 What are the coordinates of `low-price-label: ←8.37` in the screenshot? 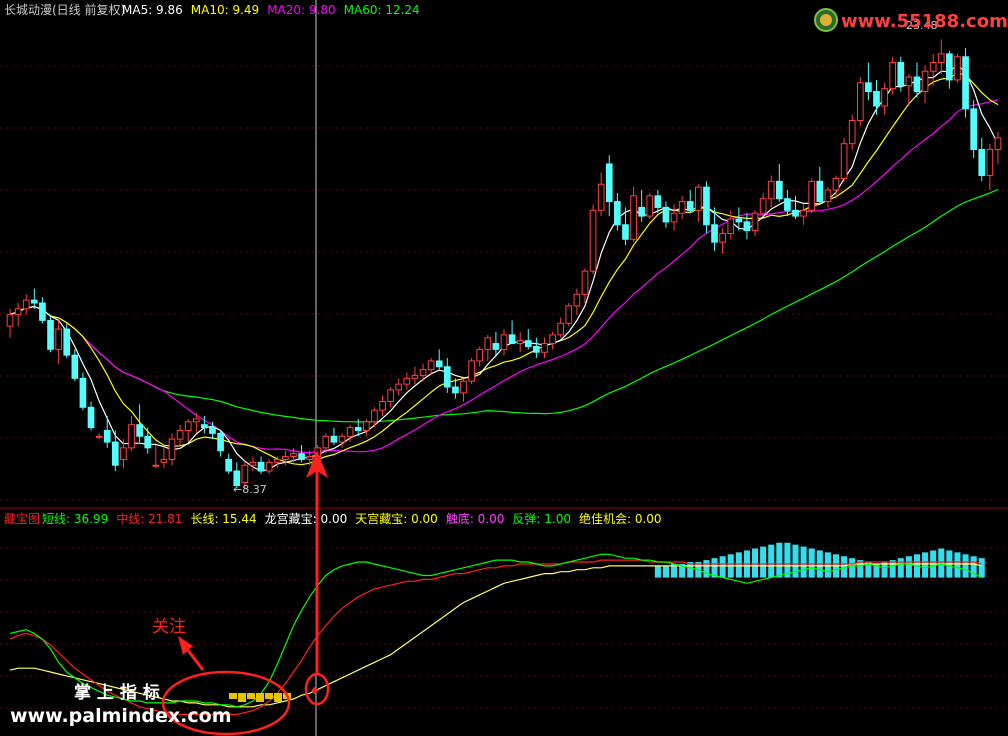 It's located at (250, 489).